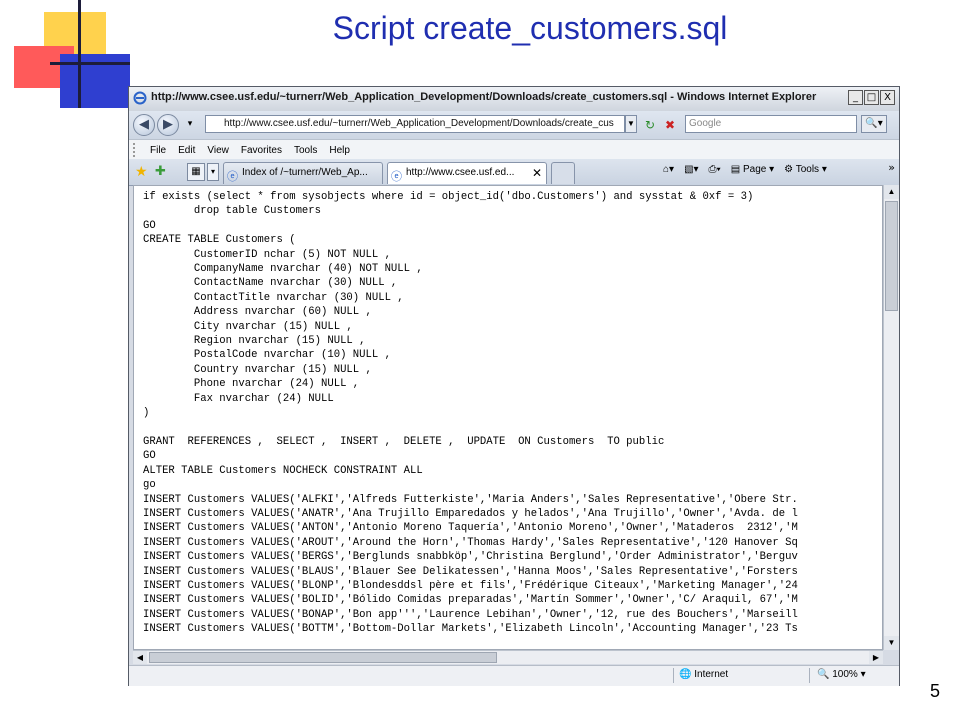  What do you see at coordinates (135, 150) in the screenshot?
I see `menu-grip` at bounding box center [135, 150].